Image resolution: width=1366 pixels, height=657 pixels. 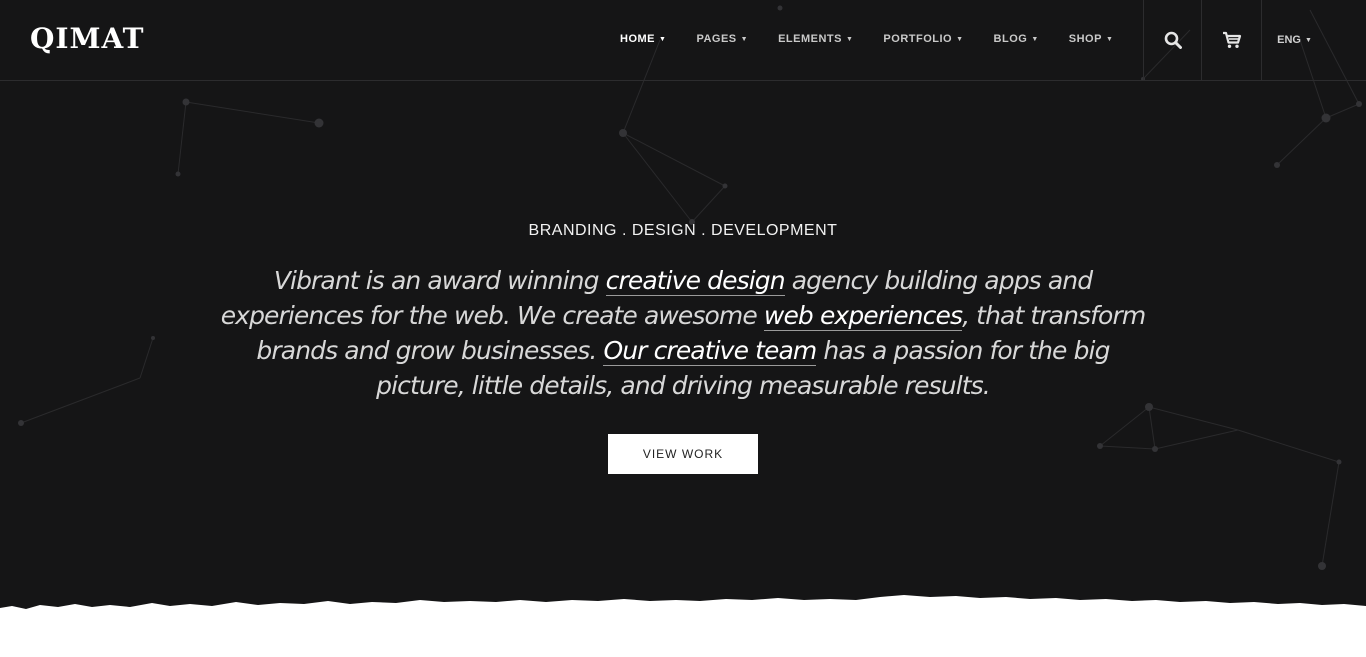 I want to click on nav-item-home: HOME ▼, so click(x=643, y=39).